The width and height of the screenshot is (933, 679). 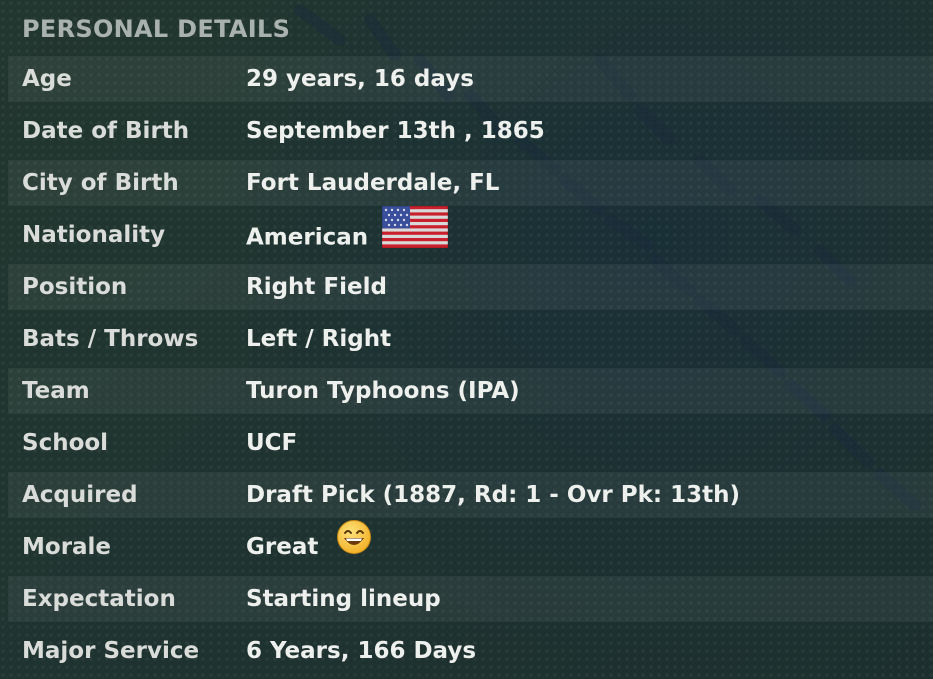 I want to click on row-value: September 13th , 1865, so click(x=395, y=131).